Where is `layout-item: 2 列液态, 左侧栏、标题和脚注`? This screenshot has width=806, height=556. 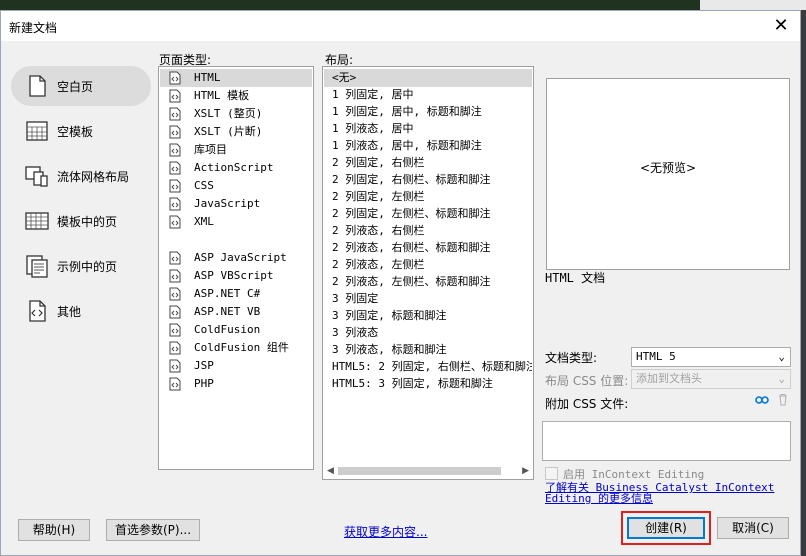
layout-item: 2 列液态, 左侧栏、标题和脚注 is located at coordinates (428, 282).